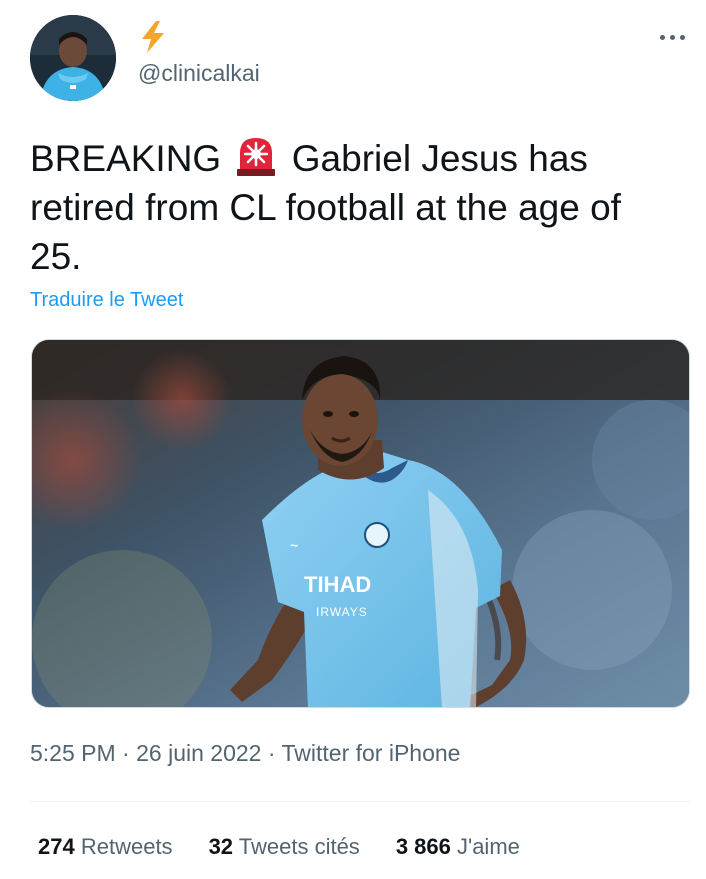  I want to click on tweet-source-link: Twitter for iPhone, so click(371, 753).